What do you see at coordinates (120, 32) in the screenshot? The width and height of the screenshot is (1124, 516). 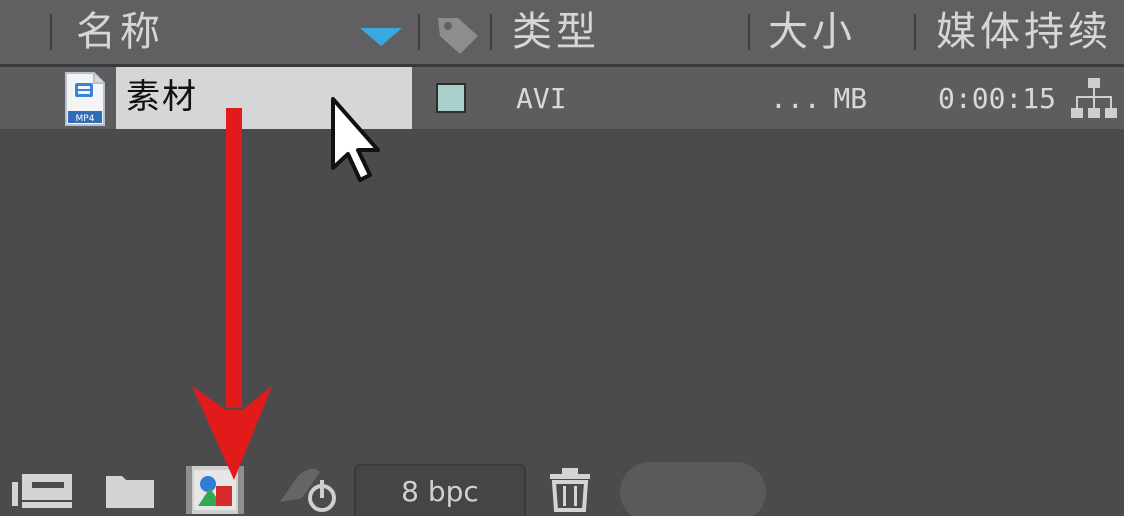 I see `column-header-name: 名称` at bounding box center [120, 32].